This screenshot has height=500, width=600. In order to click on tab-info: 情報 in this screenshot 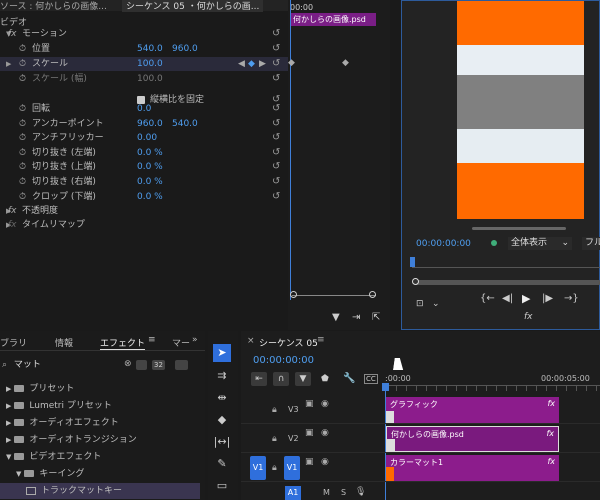, I will do `click(64, 342)`.